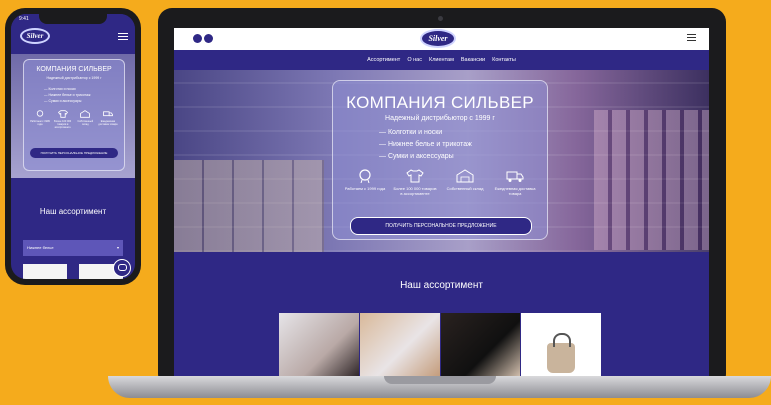  I want to click on site-header: Silver, so click(441, 39).